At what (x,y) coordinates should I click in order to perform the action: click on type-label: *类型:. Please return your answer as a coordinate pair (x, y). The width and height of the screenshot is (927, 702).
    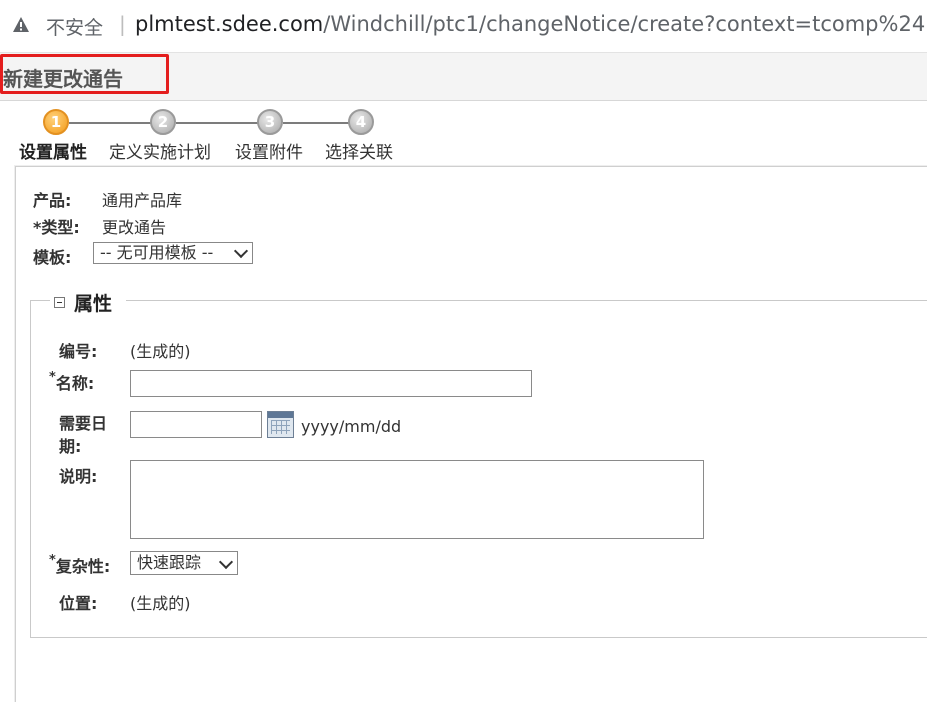
    Looking at the image, I should click on (56, 226).